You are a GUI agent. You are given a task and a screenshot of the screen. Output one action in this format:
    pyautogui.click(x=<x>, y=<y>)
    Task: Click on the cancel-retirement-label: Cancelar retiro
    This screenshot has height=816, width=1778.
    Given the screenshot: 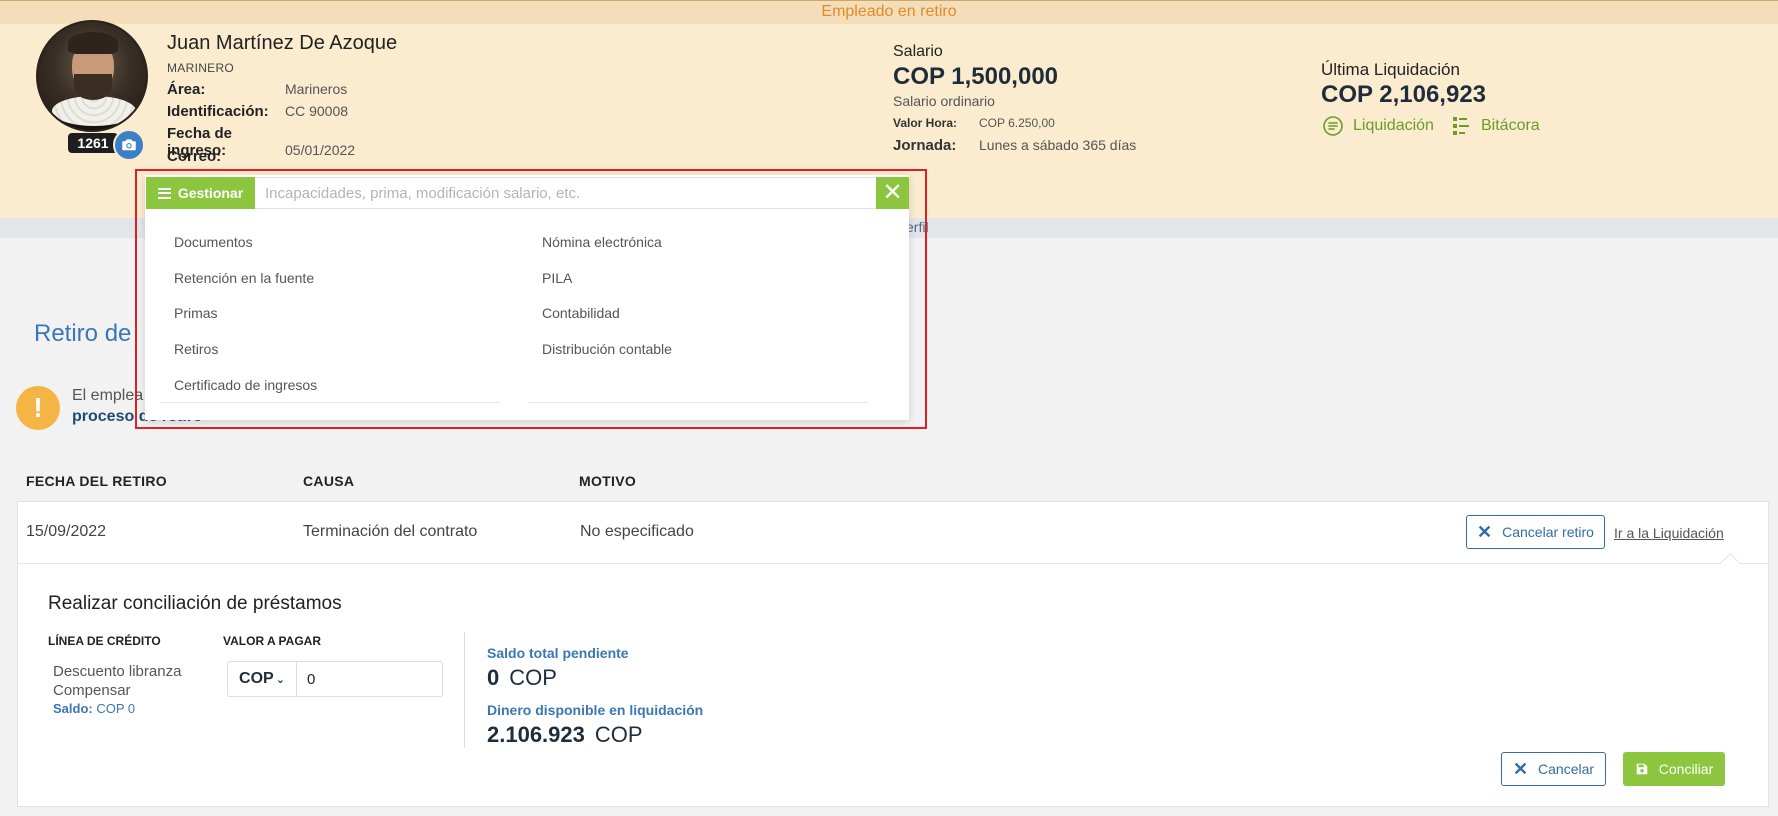 What is the action you would take?
    pyautogui.click(x=1548, y=532)
    